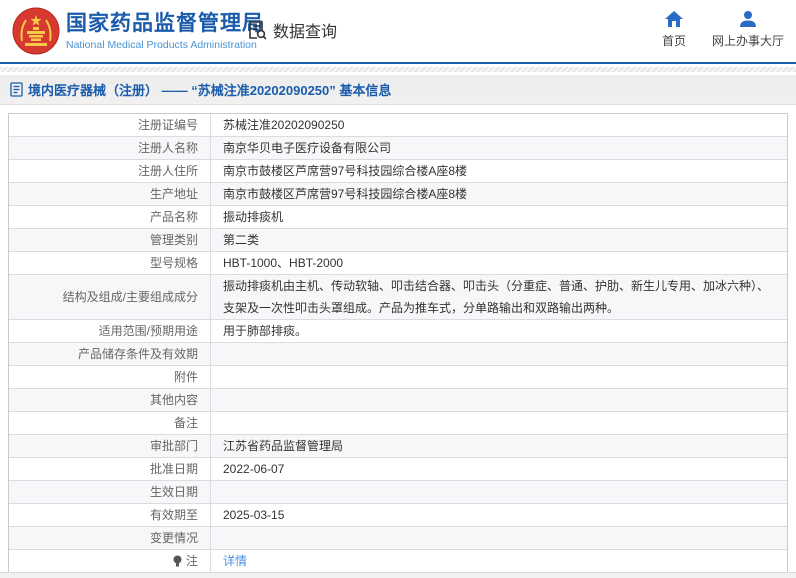 The image size is (796, 578). Describe the element at coordinates (173, 263) in the screenshot. I see `row-label-text: 型号规格` at that location.